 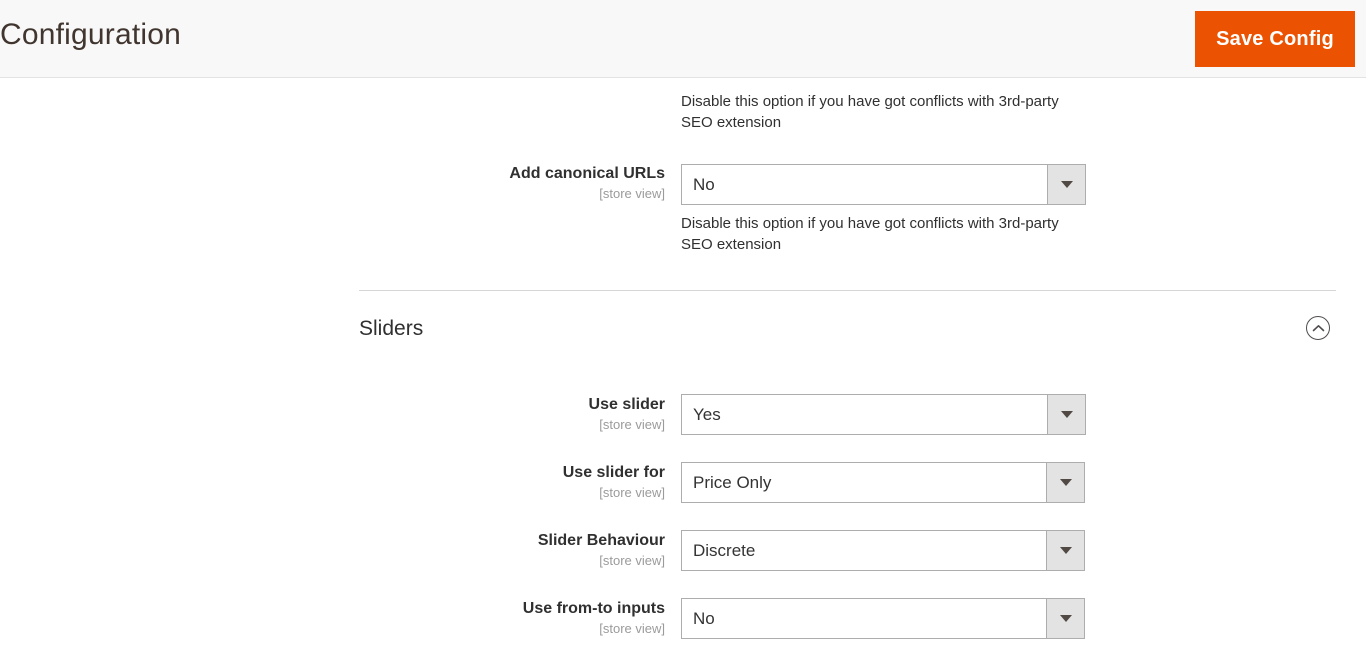 I want to click on select-use-slider-for: Price Only, so click(x=883, y=482).